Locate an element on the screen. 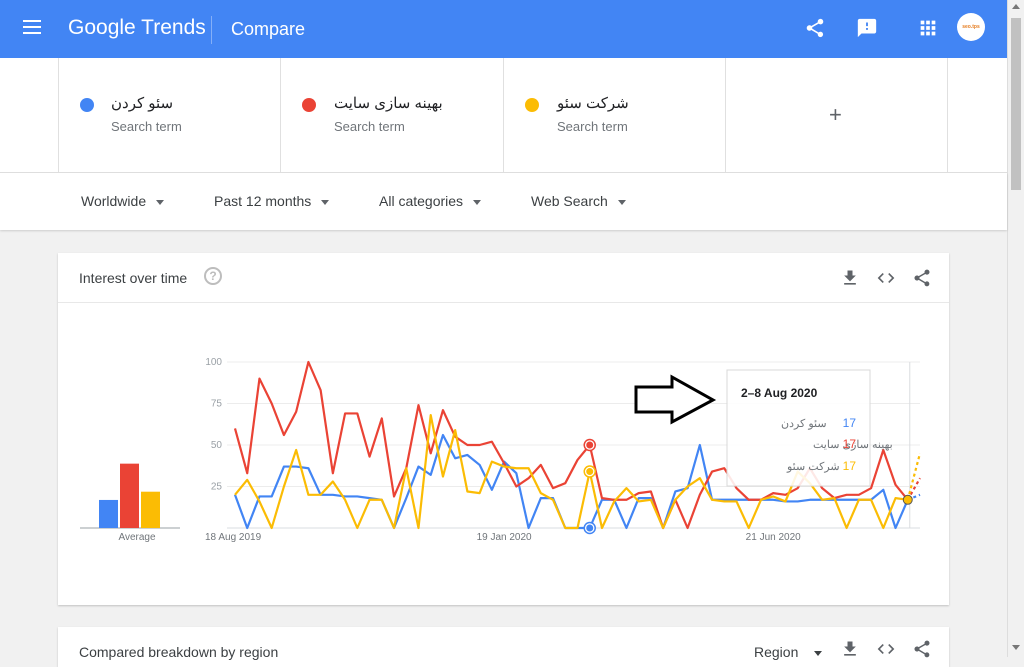  scroll-down-arrow is located at coordinates (1016, 647).